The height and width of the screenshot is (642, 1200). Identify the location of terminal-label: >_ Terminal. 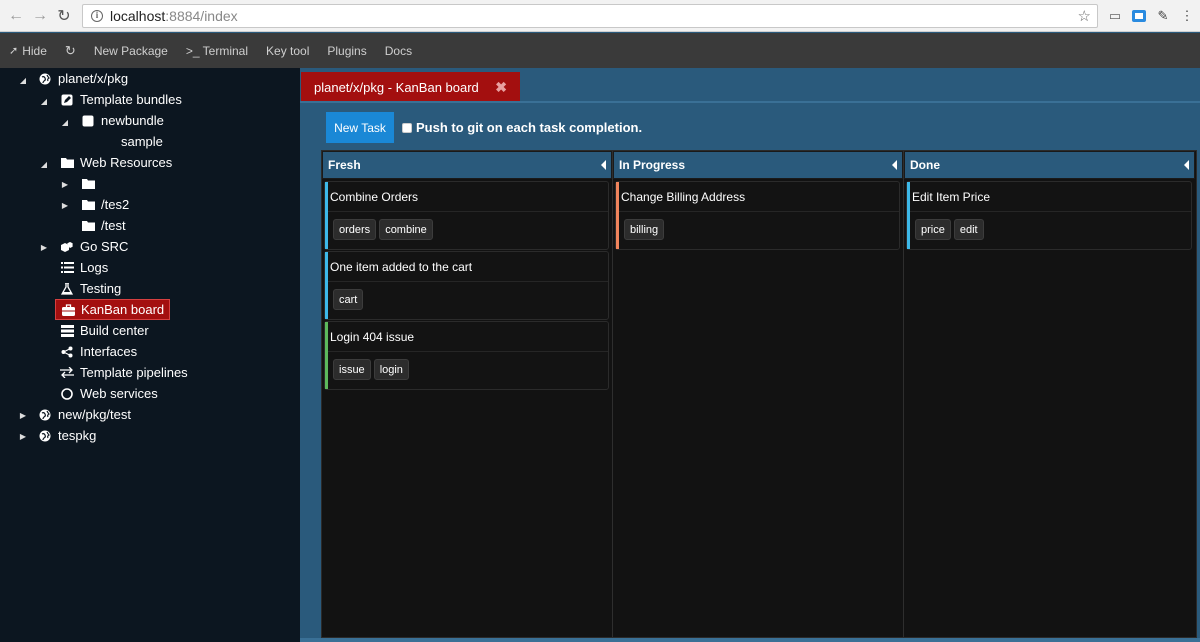
(217, 50).